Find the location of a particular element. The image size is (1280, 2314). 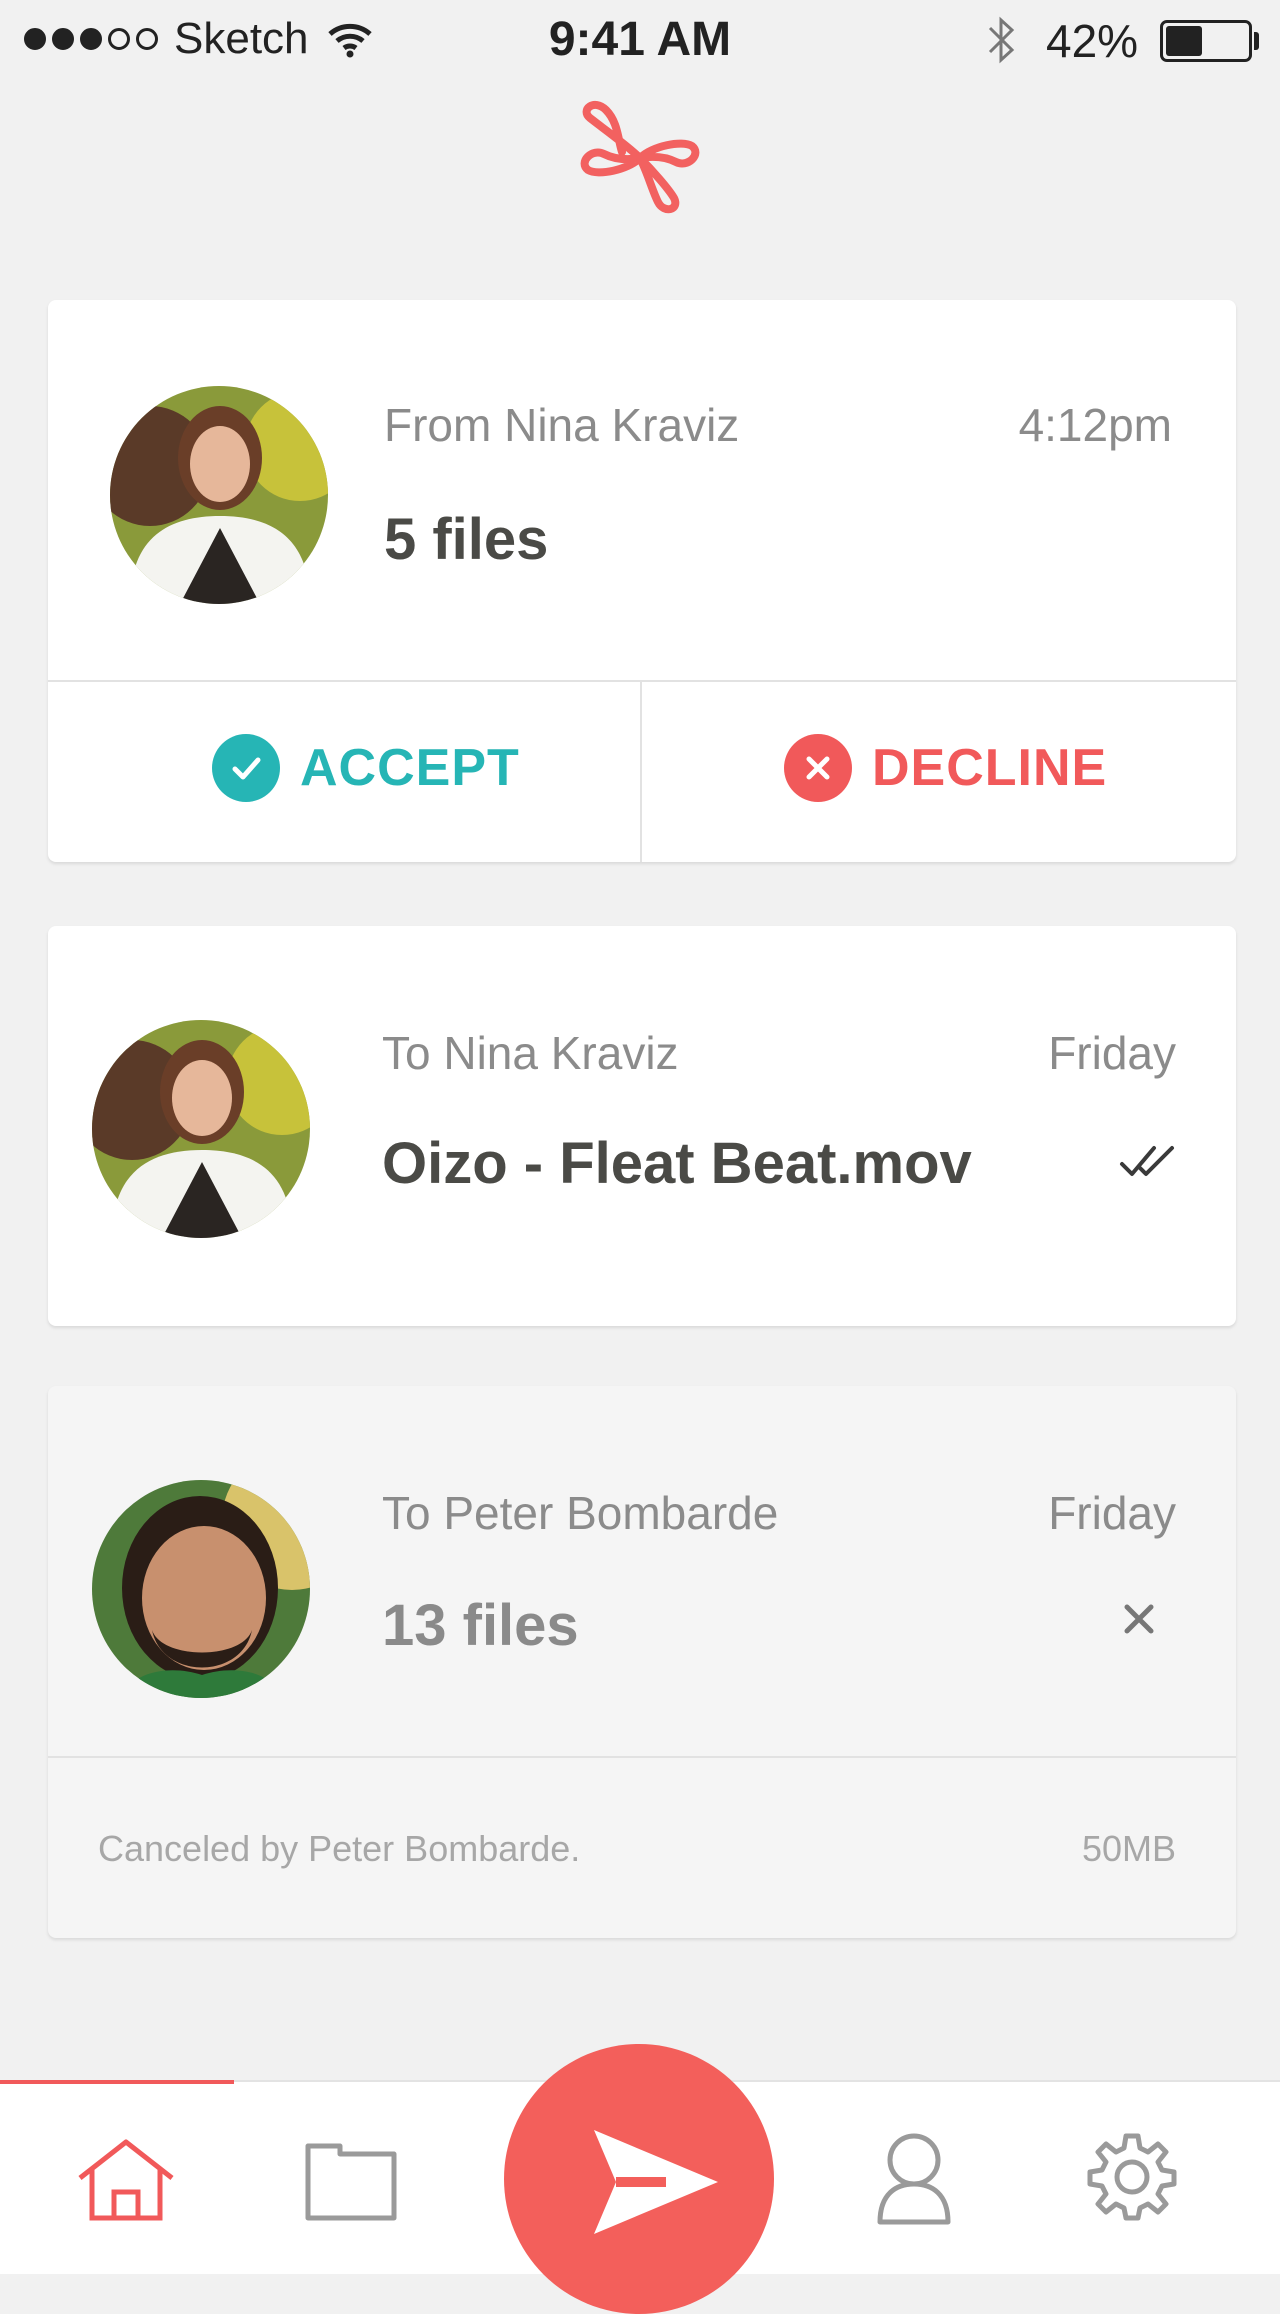

folder-icon is located at coordinates (351, 2180).